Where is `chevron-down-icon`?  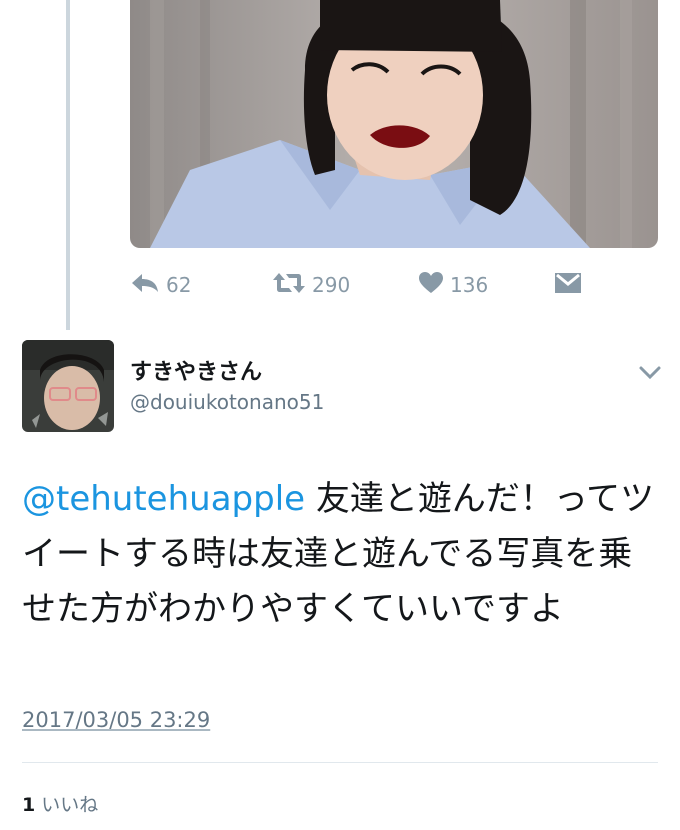 chevron-down-icon is located at coordinates (650, 372).